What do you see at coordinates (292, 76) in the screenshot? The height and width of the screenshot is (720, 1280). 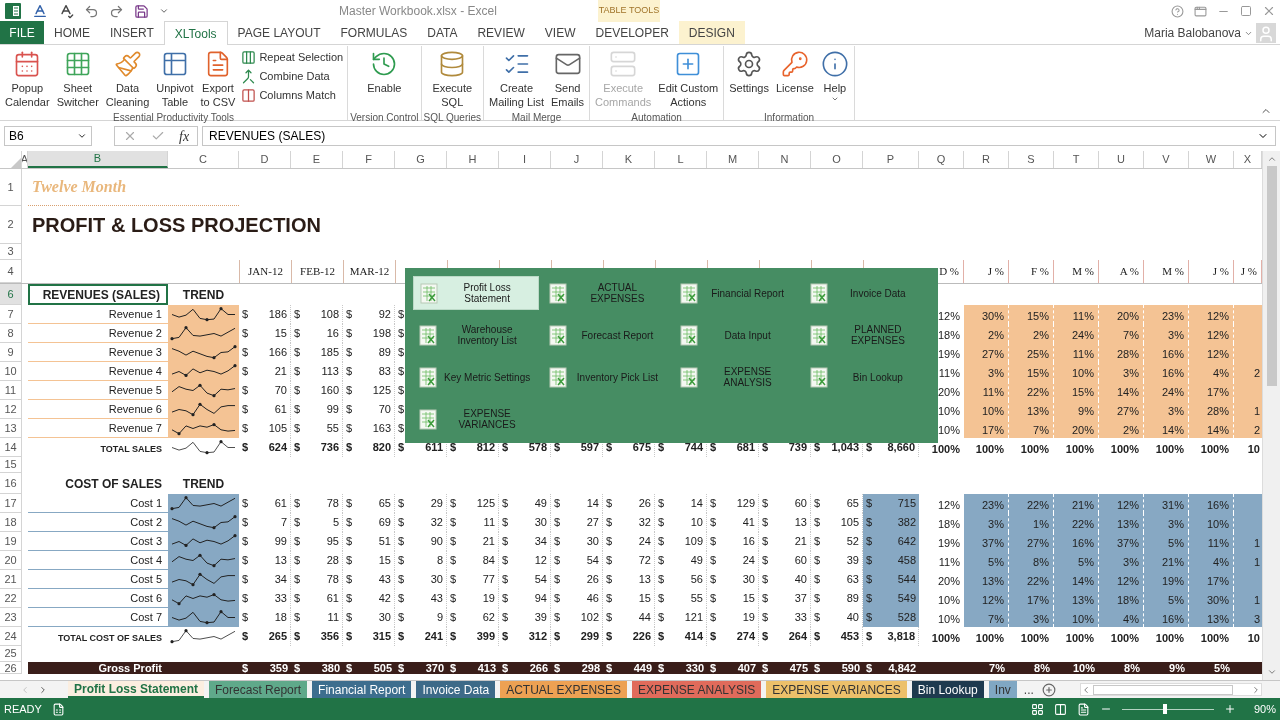 I see `ribbon-button: Combine Data` at bounding box center [292, 76].